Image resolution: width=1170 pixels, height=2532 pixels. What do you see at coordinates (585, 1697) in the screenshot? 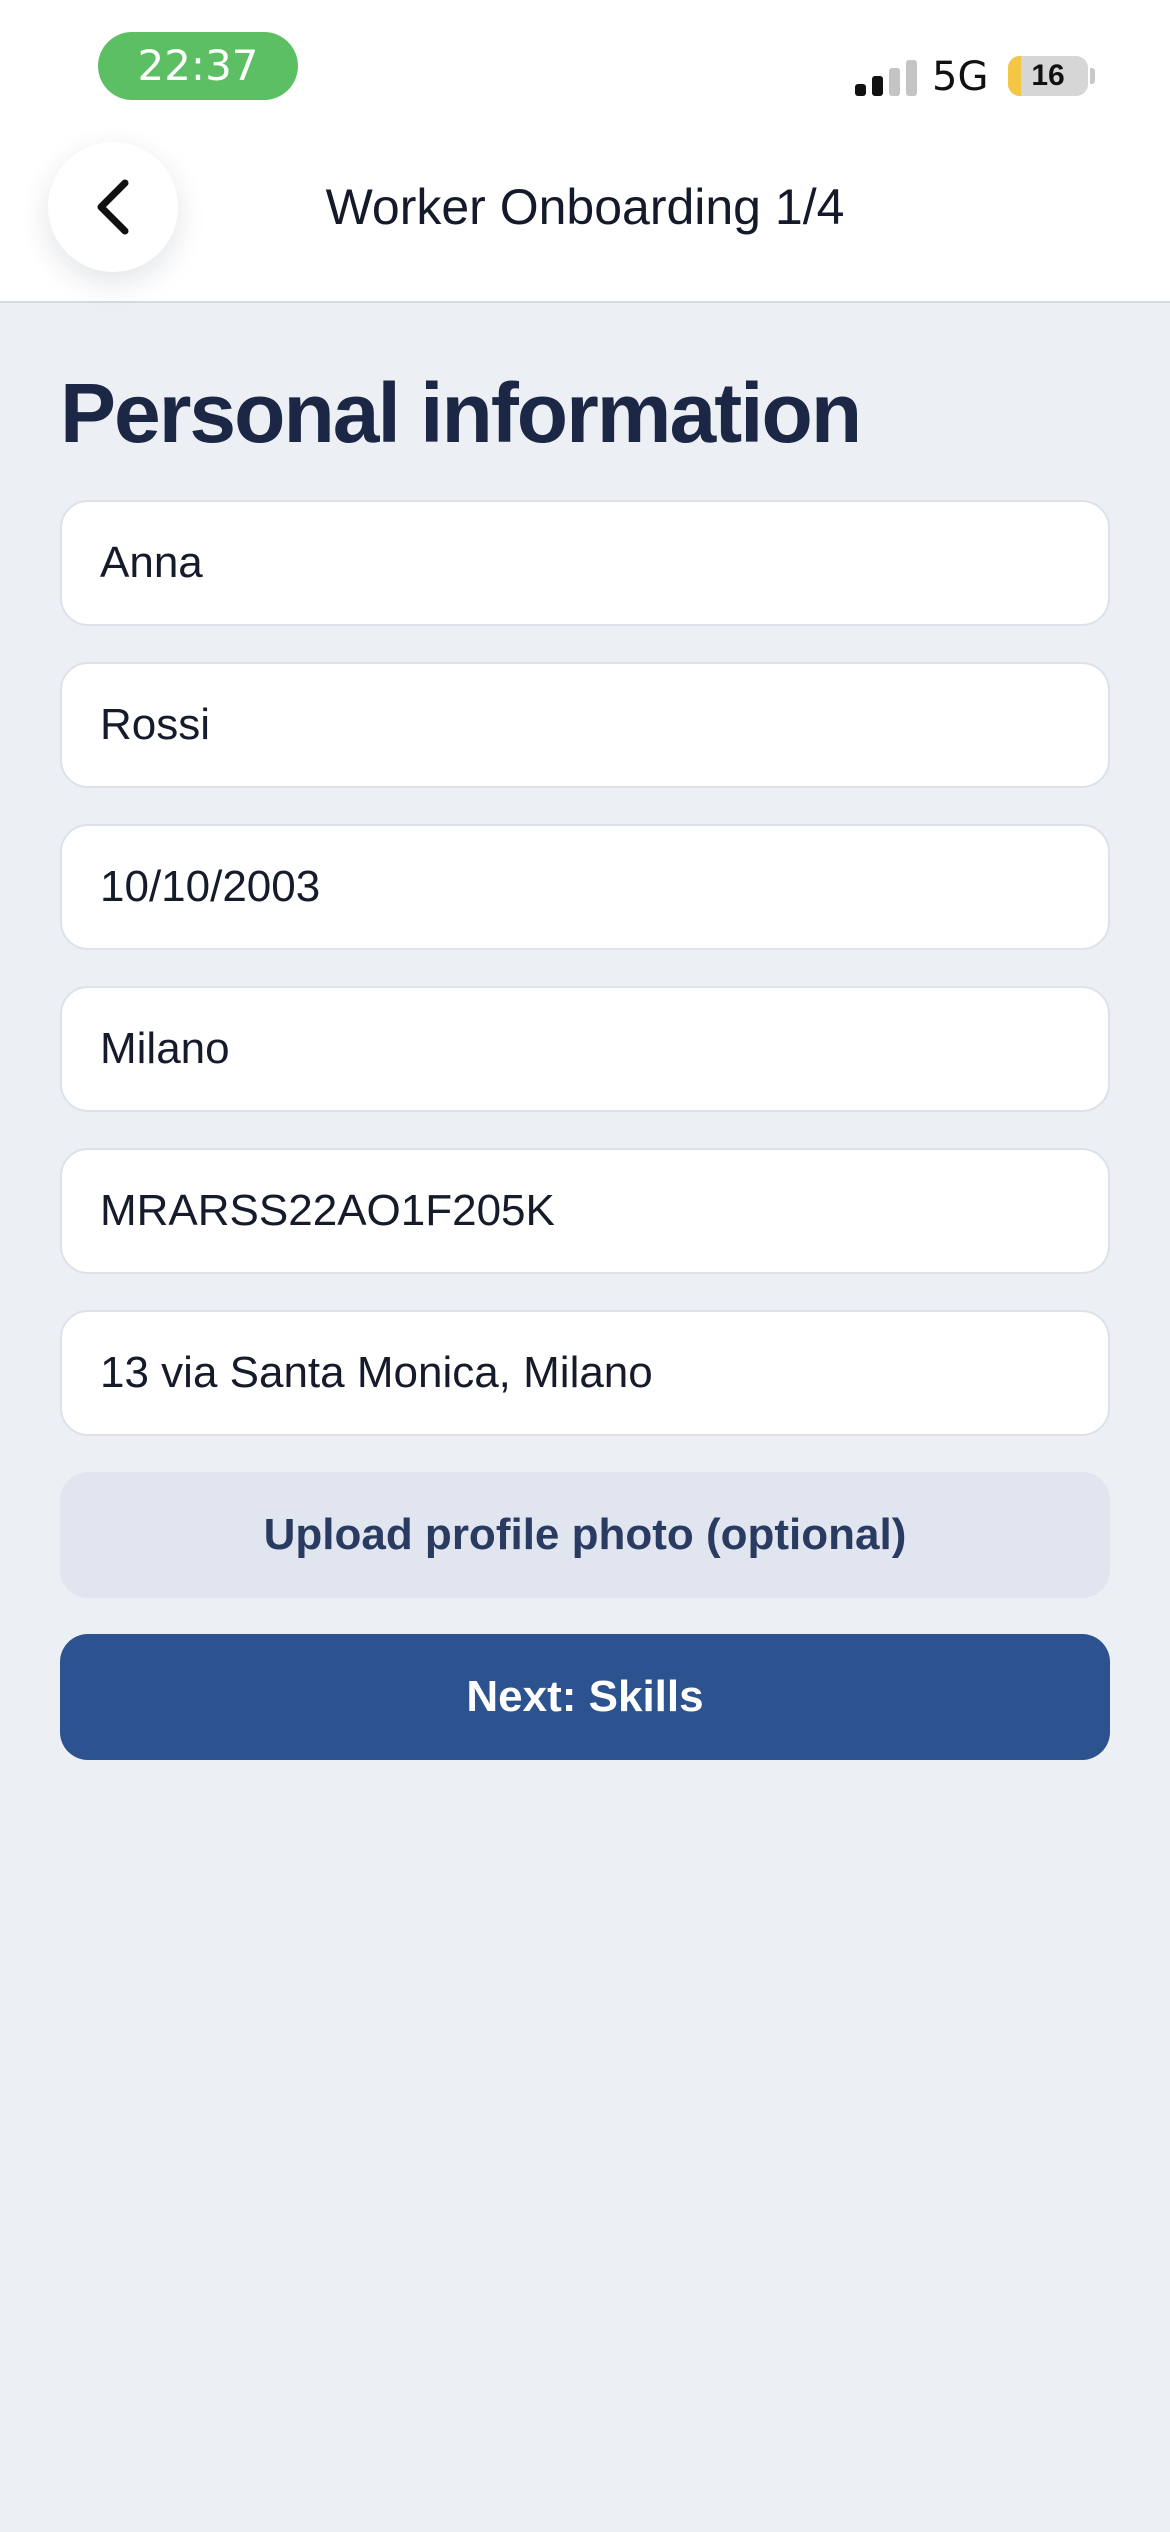
I see `next-button: Next: Skills` at bounding box center [585, 1697].